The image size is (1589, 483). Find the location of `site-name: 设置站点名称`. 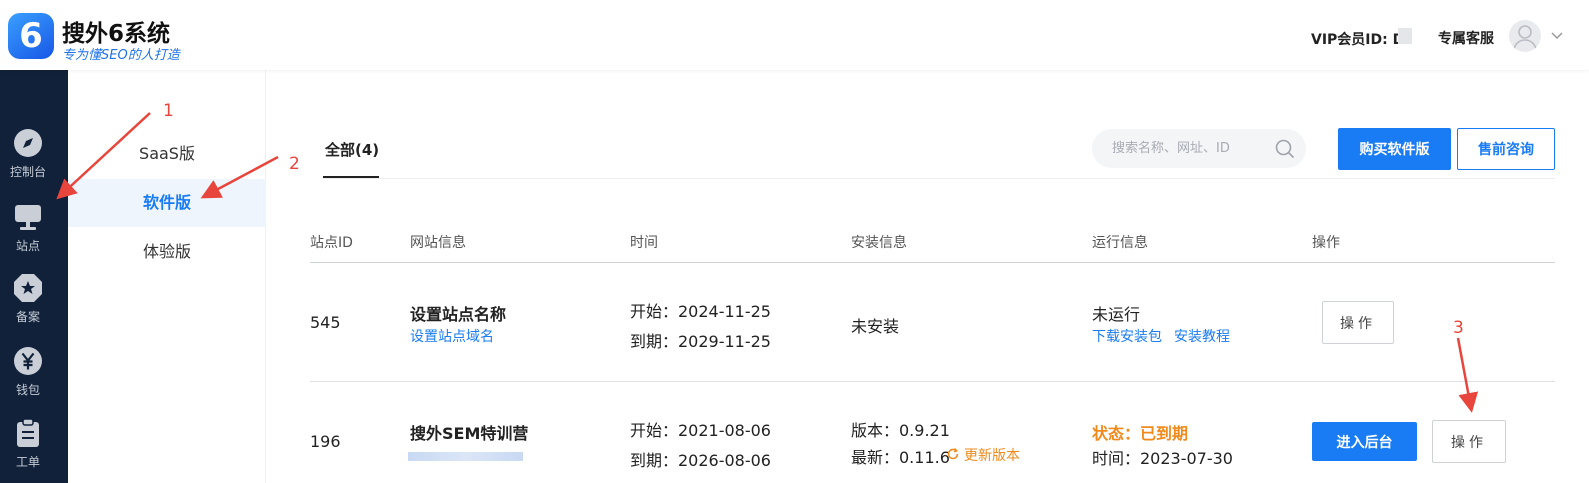

site-name: 设置站点名称 is located at coordinates (458, 314).